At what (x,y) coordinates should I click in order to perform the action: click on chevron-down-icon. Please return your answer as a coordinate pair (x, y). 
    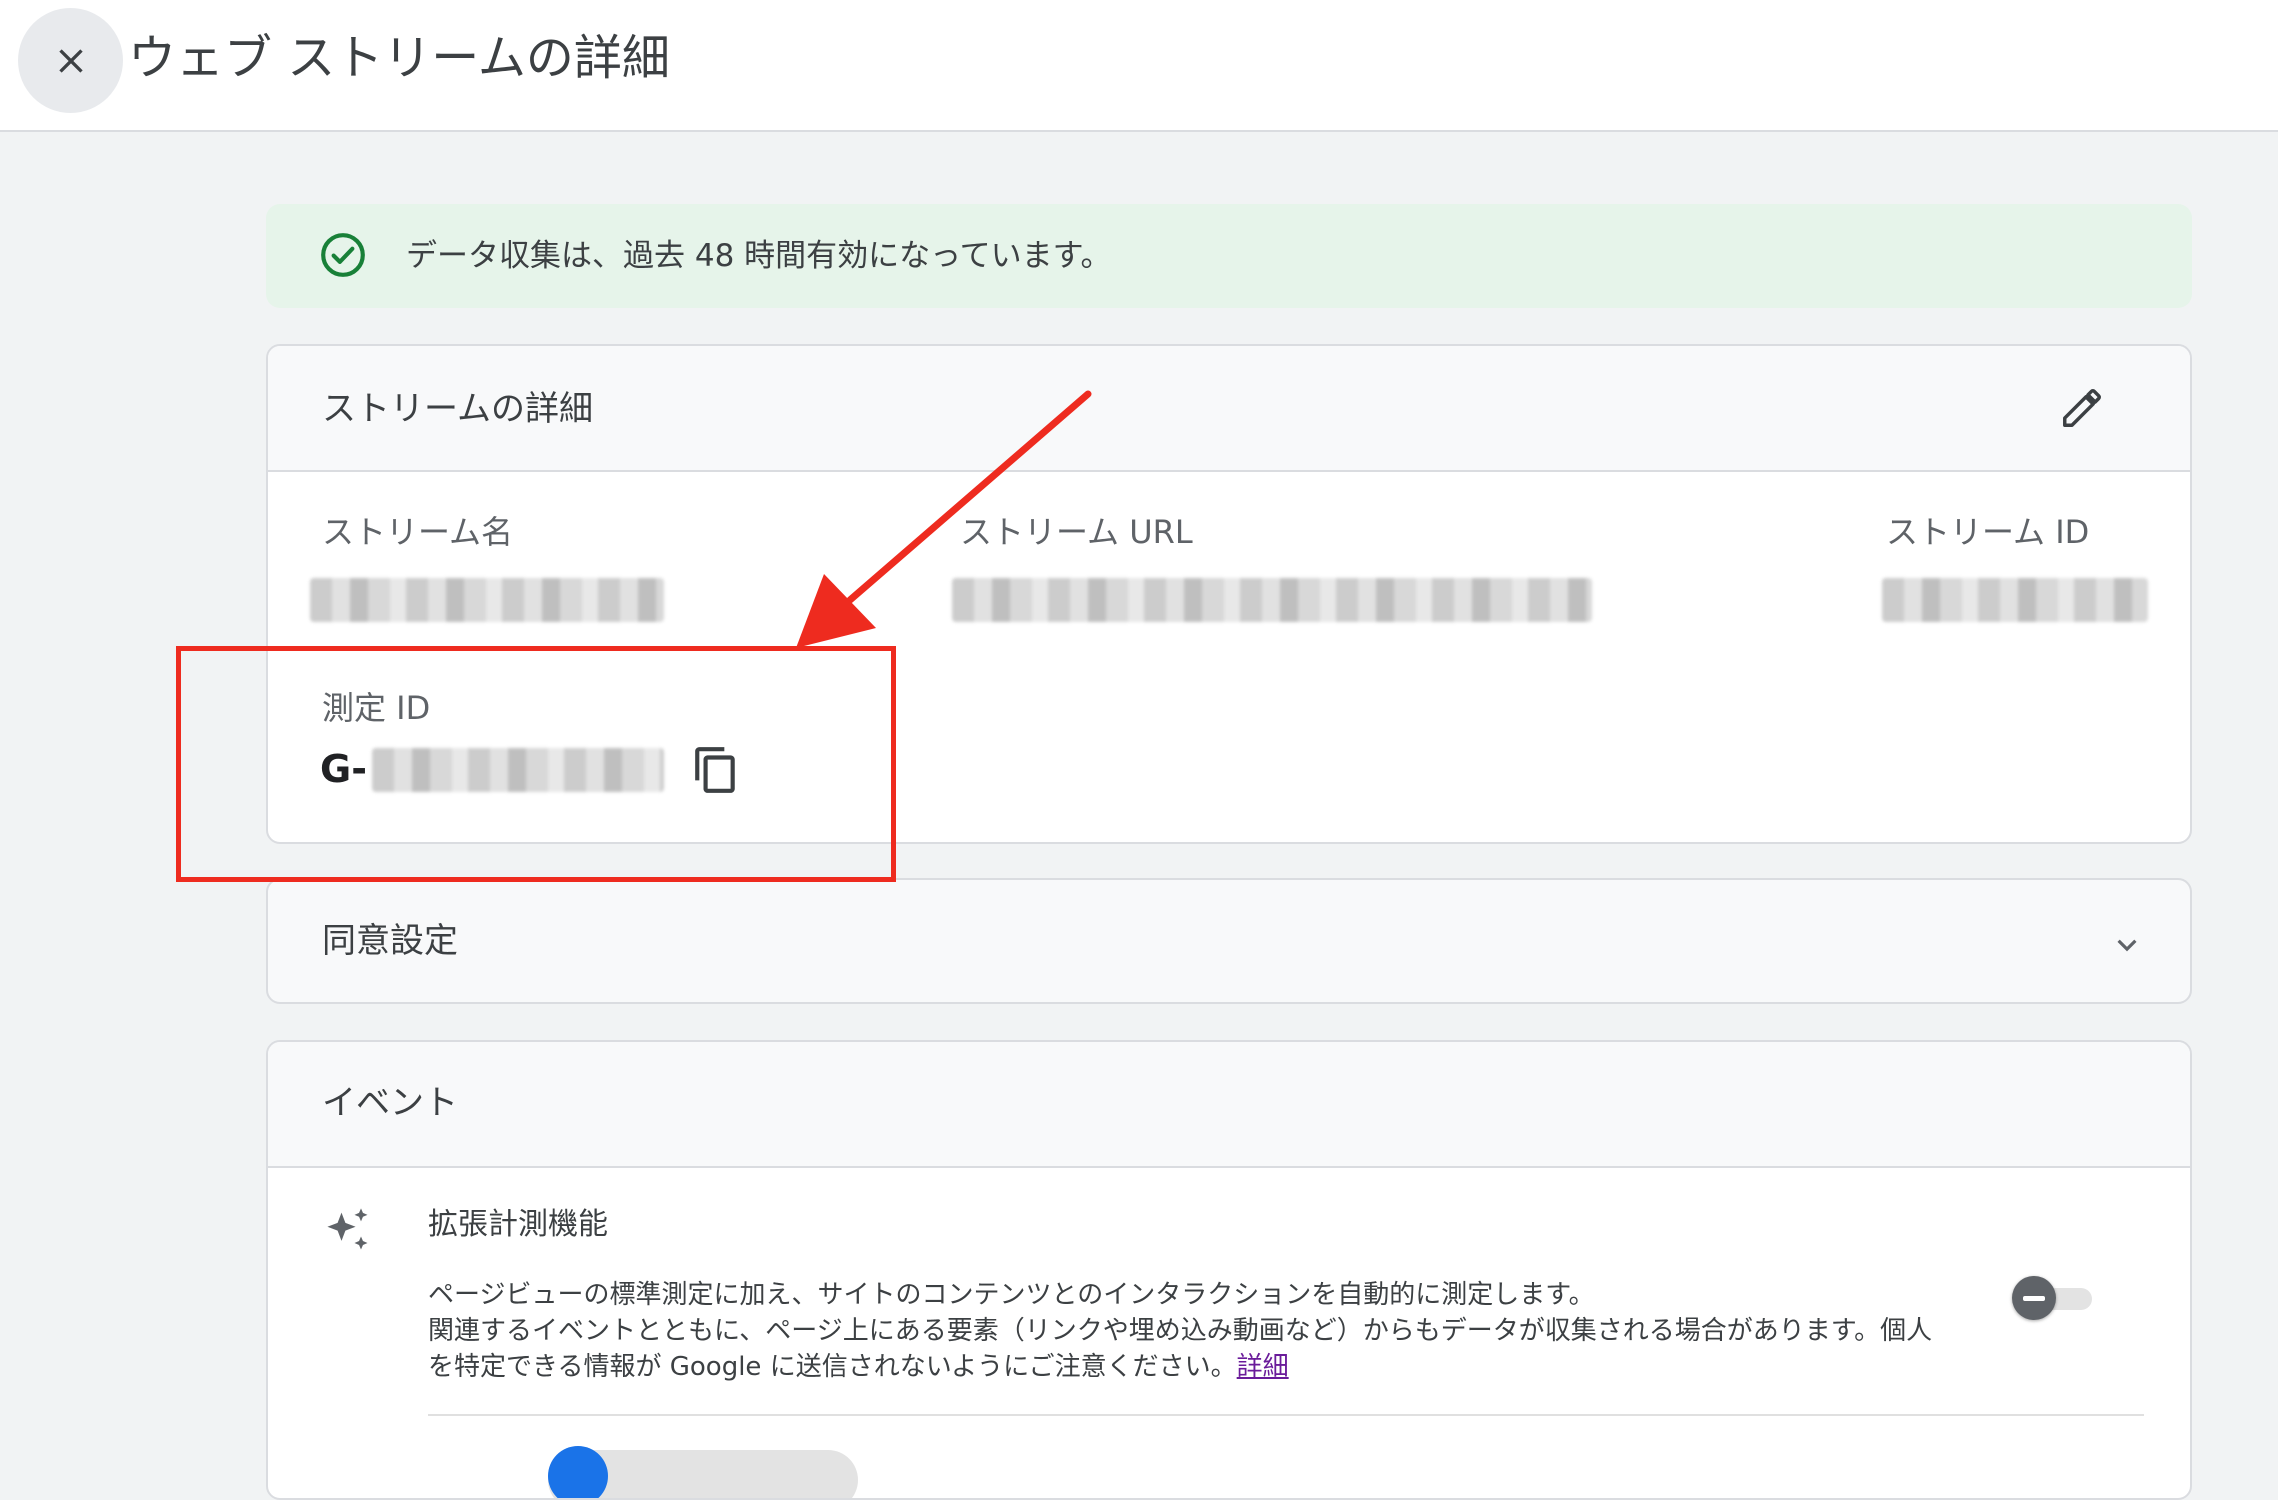
    Looking at the image, I should click on (2127, 945).